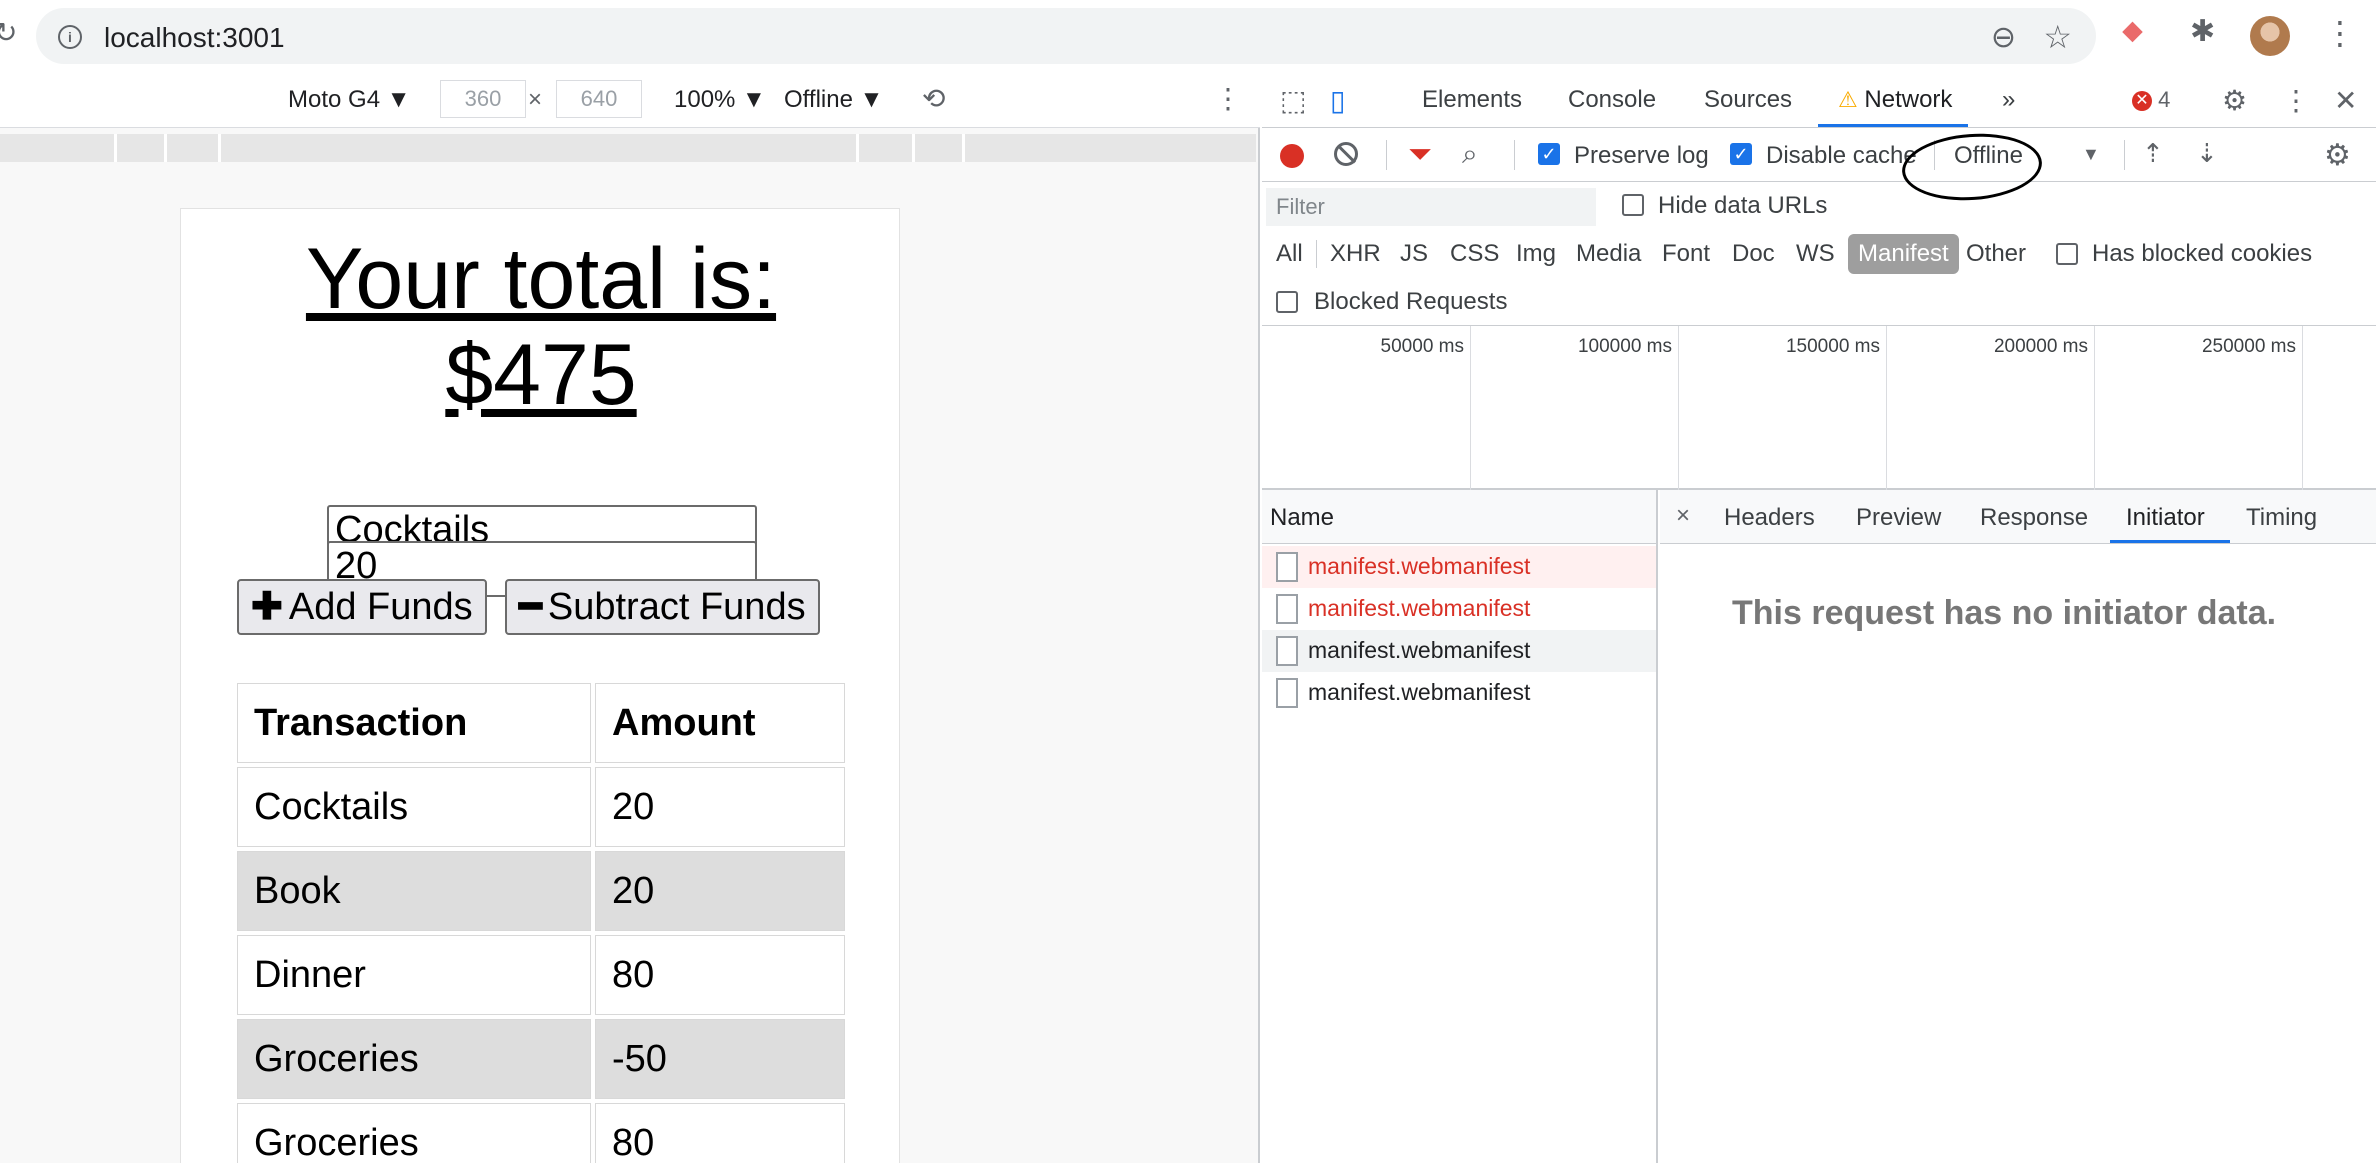 The height and width of the screenshot is (1163, 2376). I want to click on minus-icon: ━, so click(530, 607).